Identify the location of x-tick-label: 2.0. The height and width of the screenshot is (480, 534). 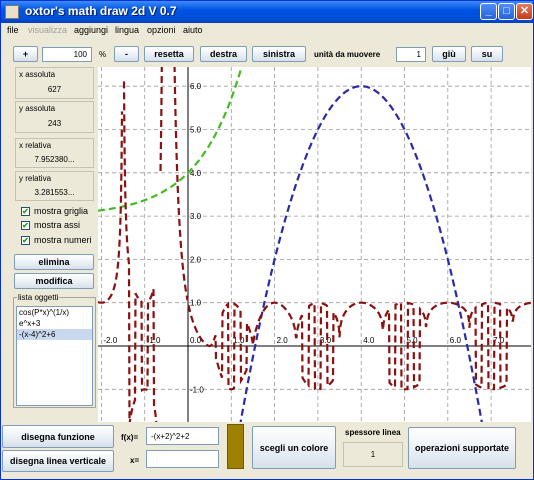
(283, 340).